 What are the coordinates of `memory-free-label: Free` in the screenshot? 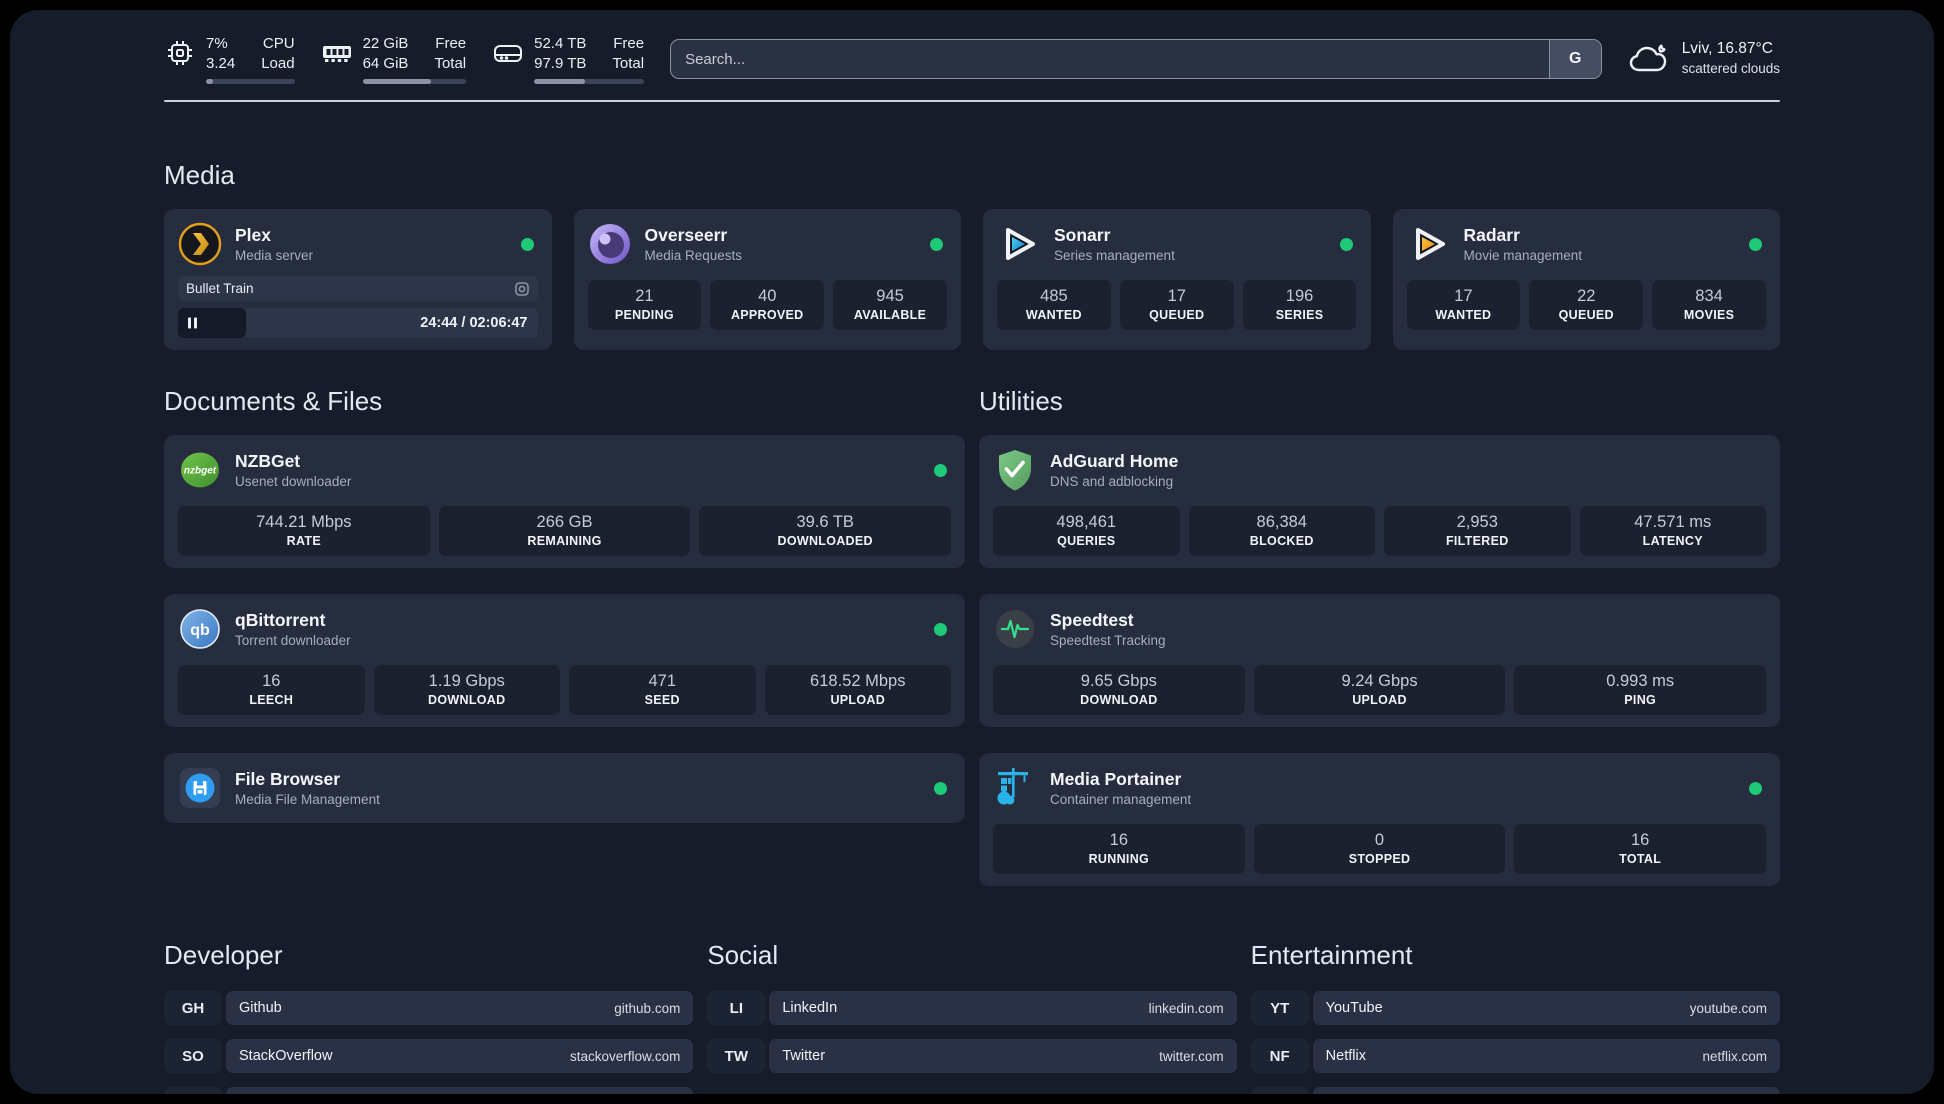 It's located at (451, 43).